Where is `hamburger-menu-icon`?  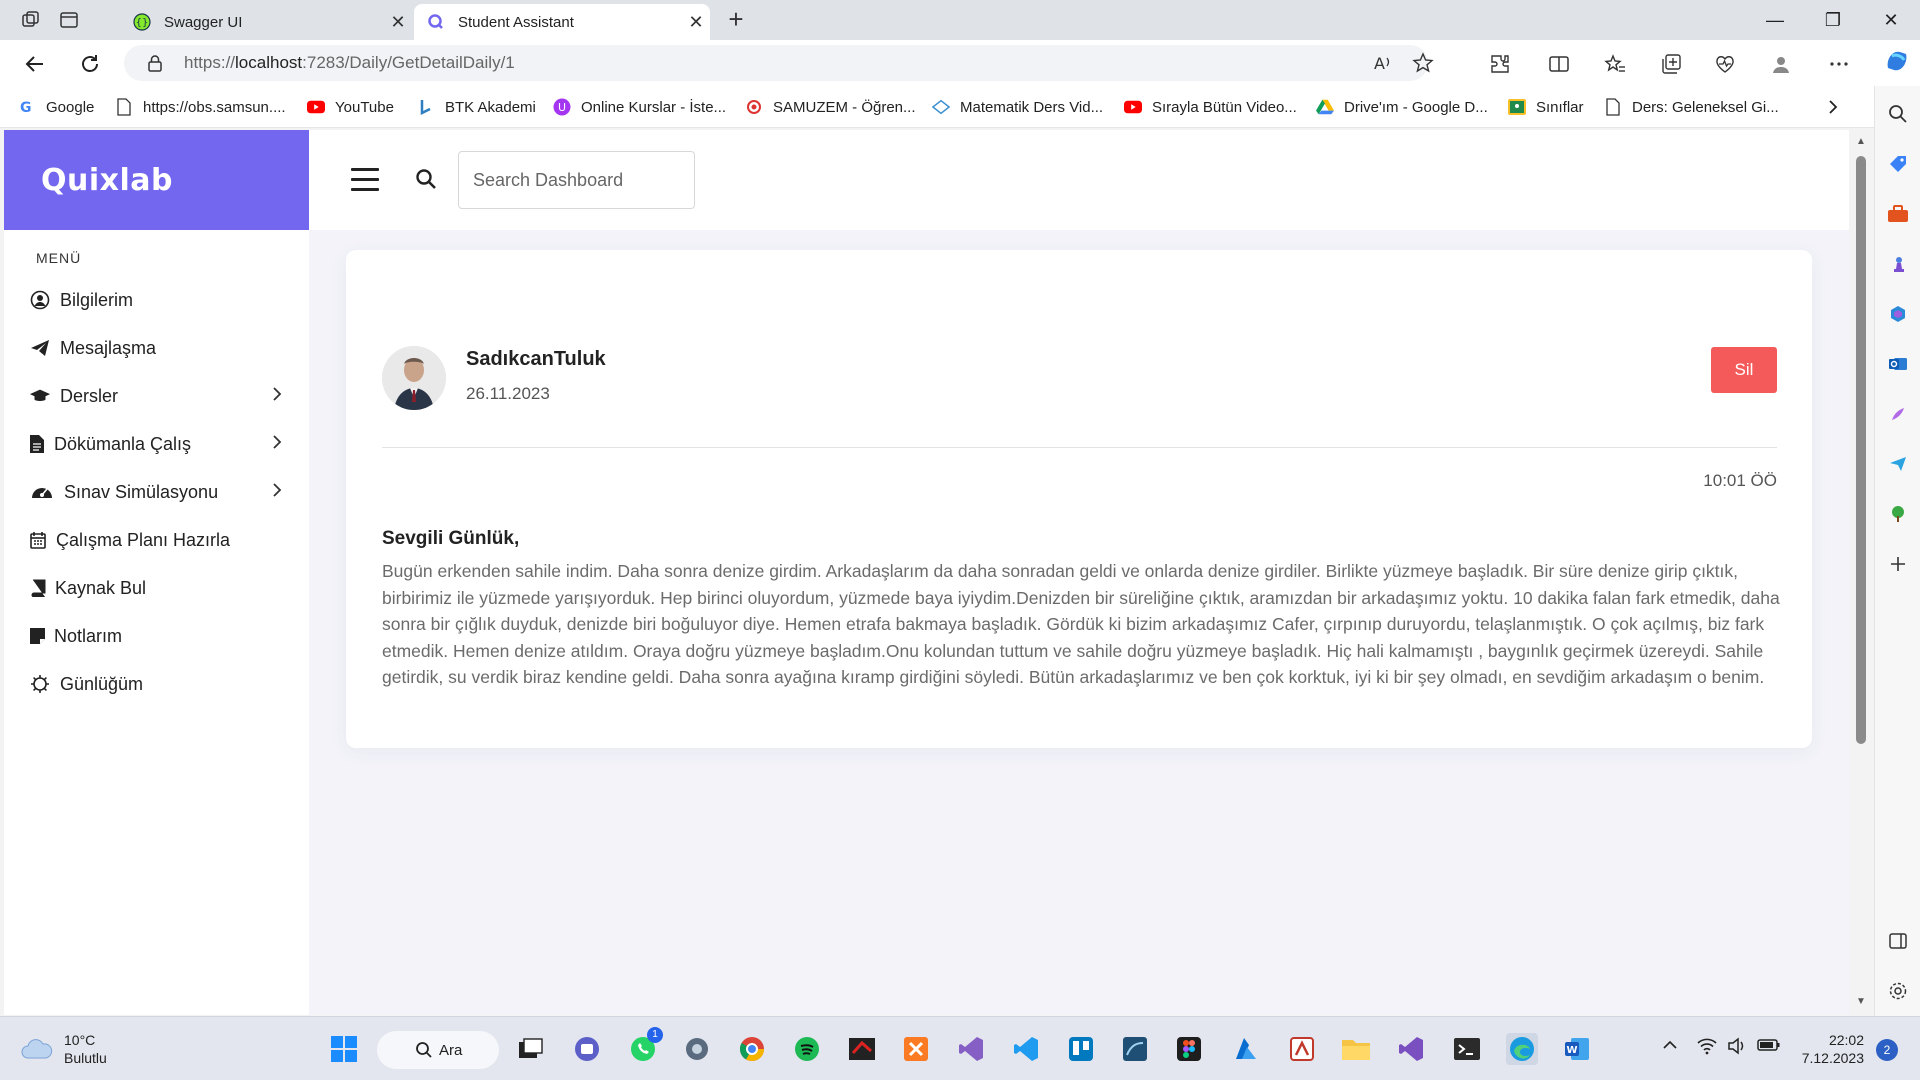
hamburger-menu-icon is located at coordinates (365, 179).